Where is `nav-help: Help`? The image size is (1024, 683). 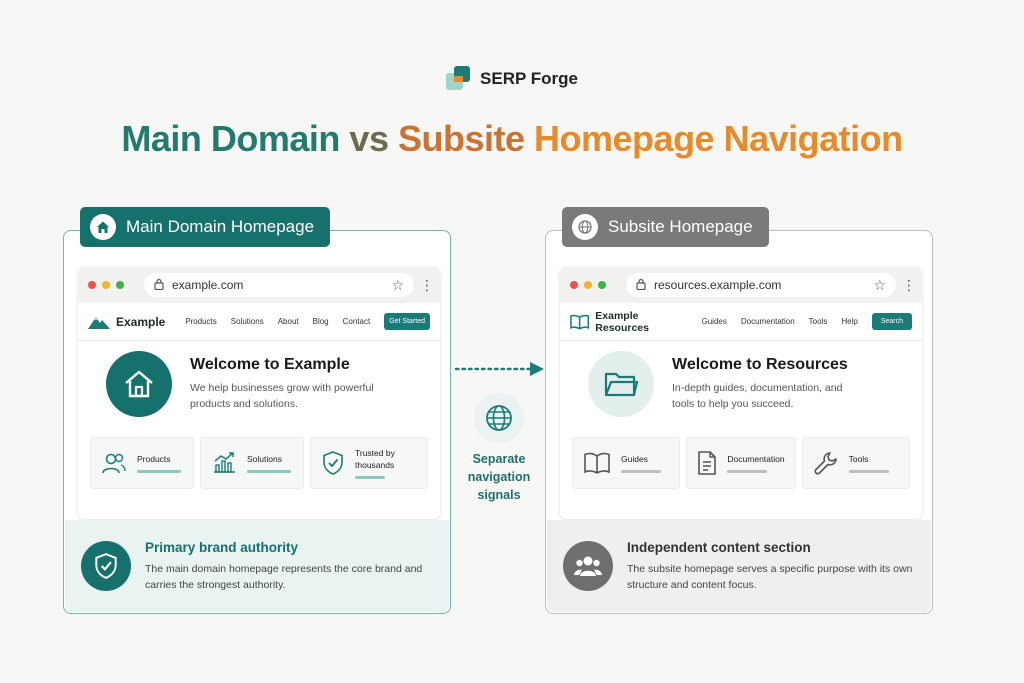
nav-help: Help is located at coordinates (849, 321).